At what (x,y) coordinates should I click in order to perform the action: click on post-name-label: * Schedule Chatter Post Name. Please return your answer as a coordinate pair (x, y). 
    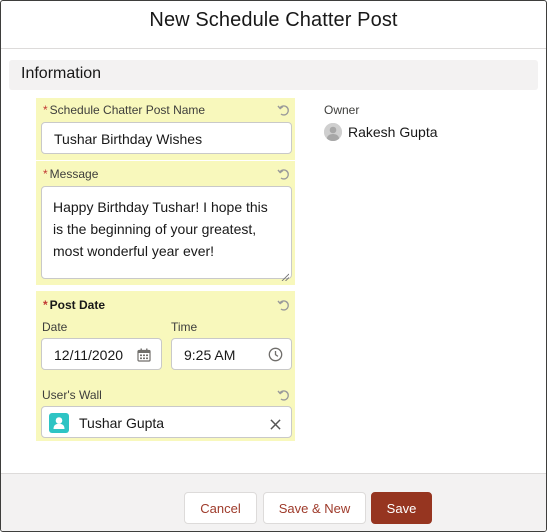
    Looking at the image, I should click on (124, 110).